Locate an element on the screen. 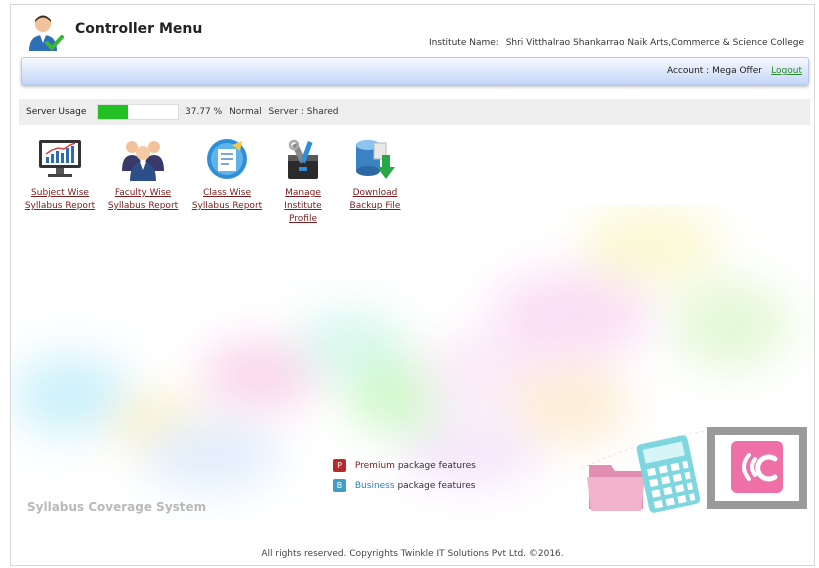 Image resolution: width=819 pixels, height=568 pixels. premium-label: Premium is located at coordinates (374, 466).